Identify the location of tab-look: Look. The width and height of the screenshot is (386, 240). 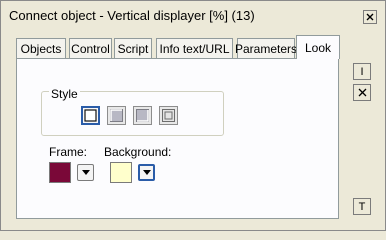
(318, 47).